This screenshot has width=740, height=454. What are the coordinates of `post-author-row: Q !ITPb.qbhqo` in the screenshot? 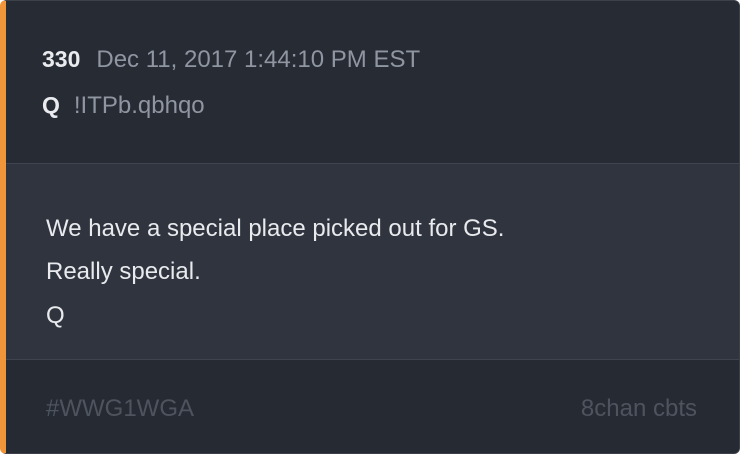 It's located at (123, 106).